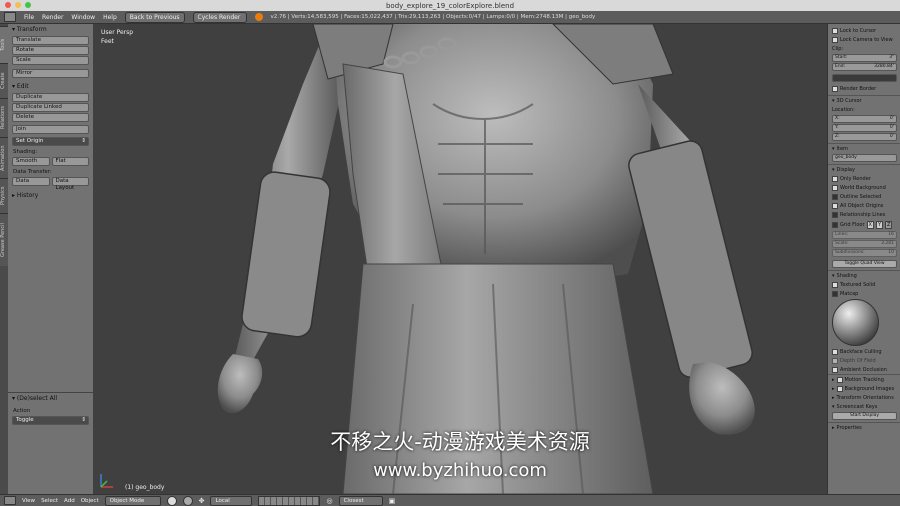 This screenshot has width=900, height=506. I want to click on menu-file: File, so click(29, 17).